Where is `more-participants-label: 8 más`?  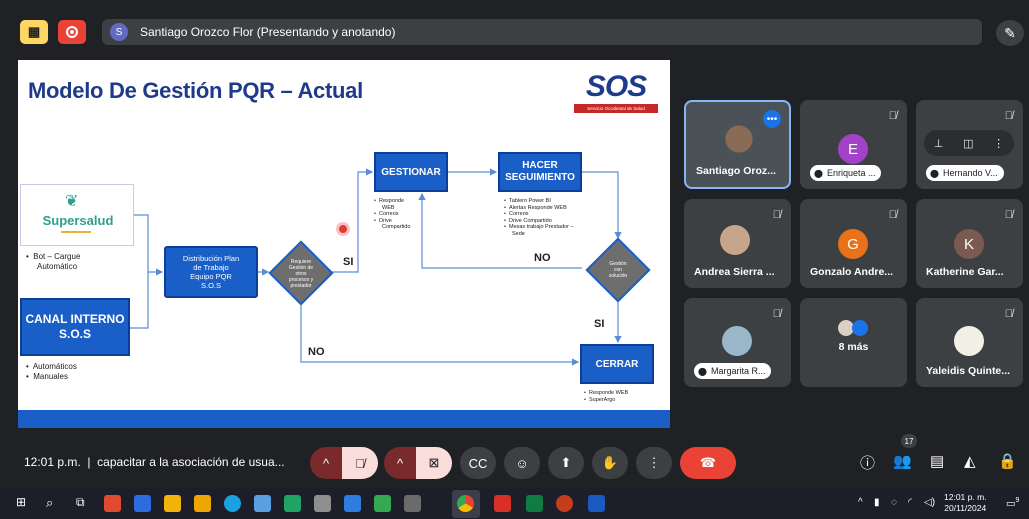 more-participants-label: 8 más is located at coordinates (853, 347).